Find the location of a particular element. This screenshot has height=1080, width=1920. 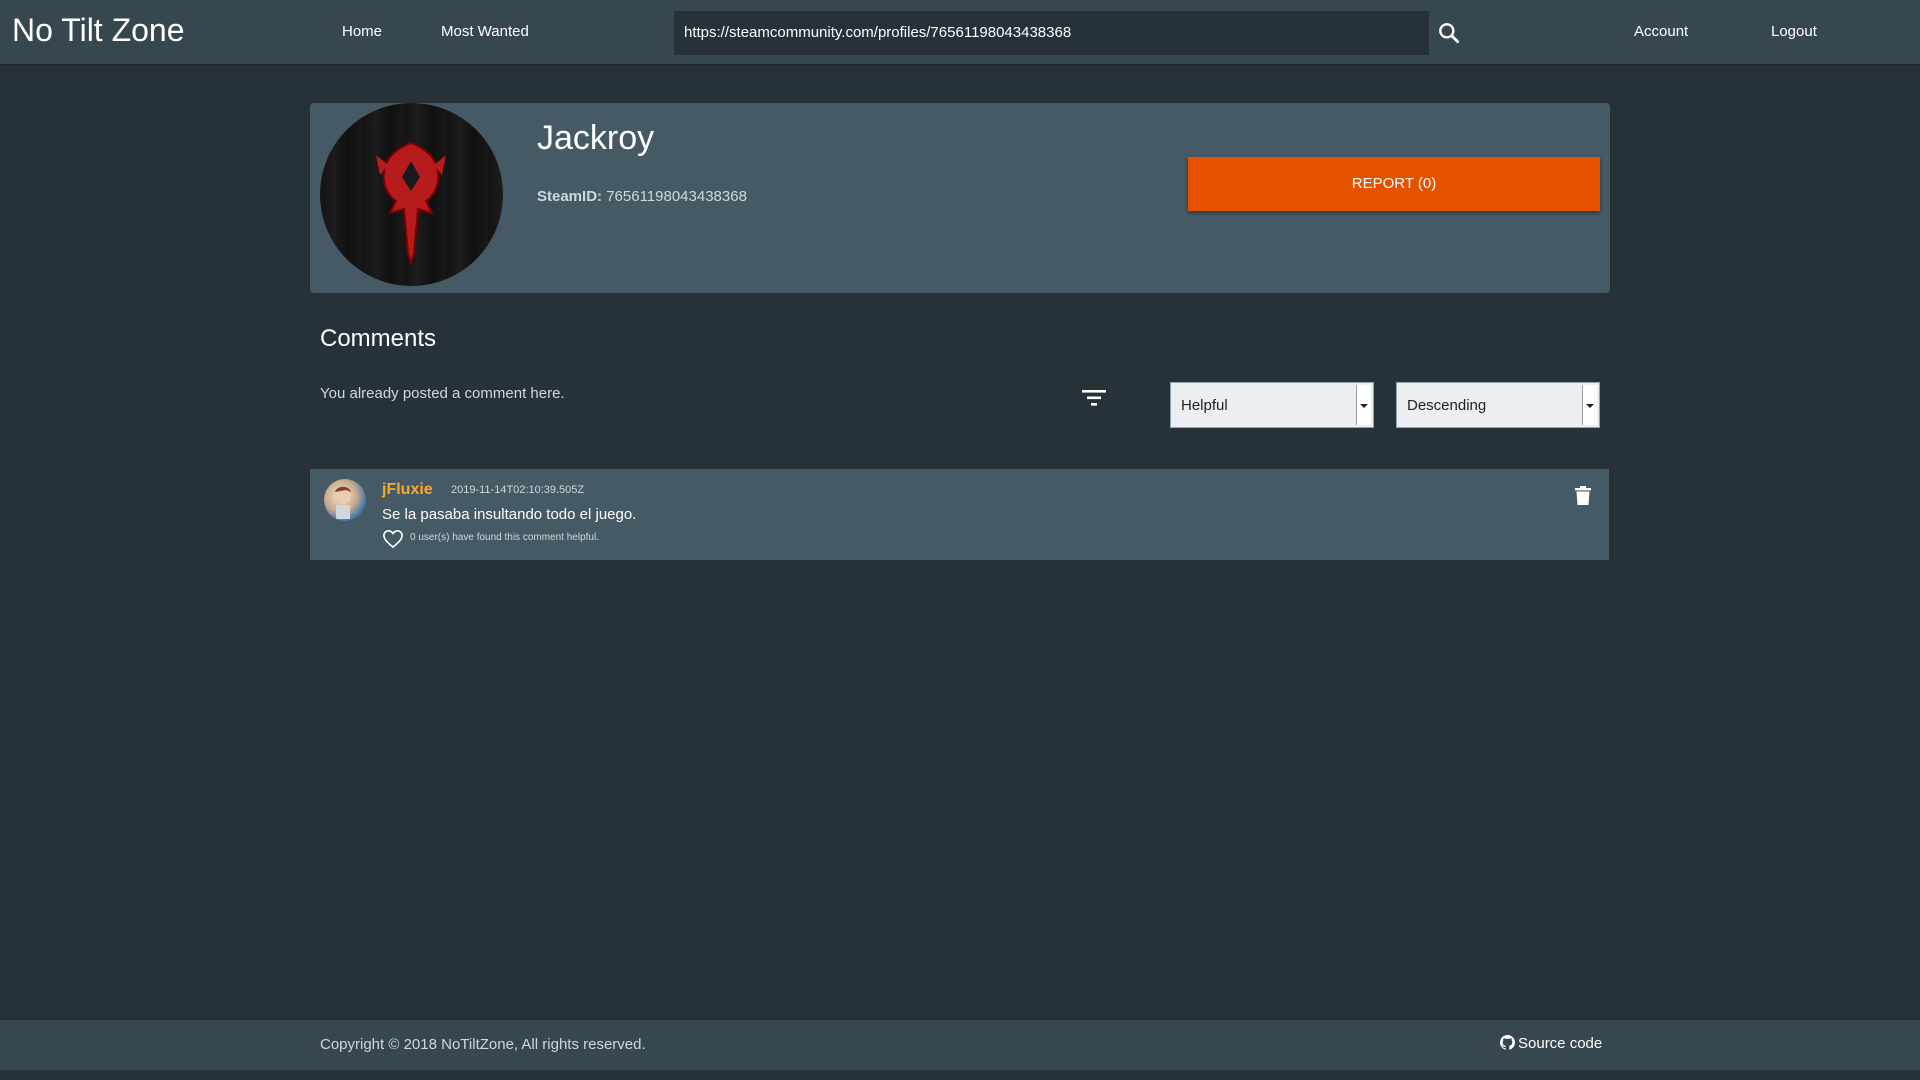

heart-icon is located at coordinates (393, 539).